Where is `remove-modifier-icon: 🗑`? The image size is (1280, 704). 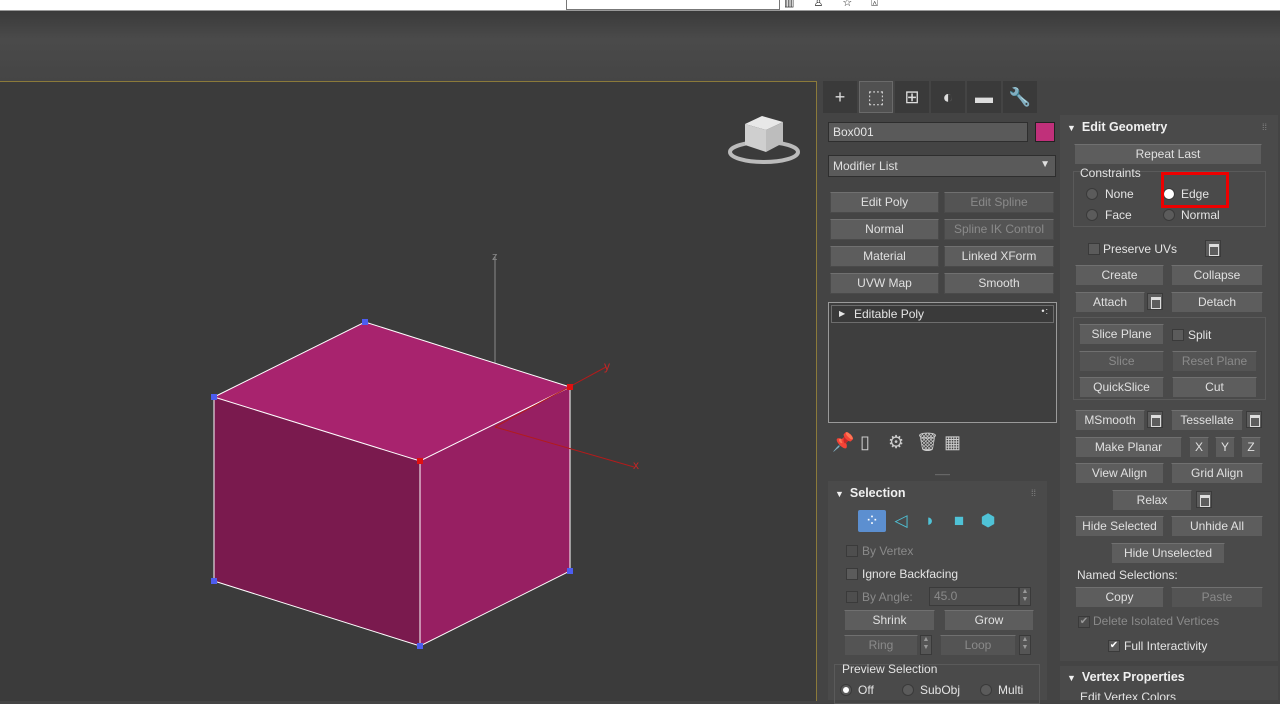
remove-modifier-icon: 🗑 is located at coordinates (930, 442).